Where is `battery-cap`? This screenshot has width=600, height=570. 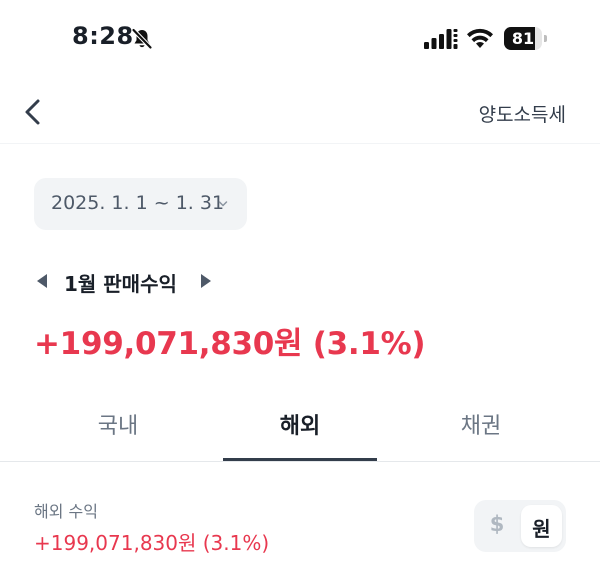 battery-cap is located at coordinates (545, 38).